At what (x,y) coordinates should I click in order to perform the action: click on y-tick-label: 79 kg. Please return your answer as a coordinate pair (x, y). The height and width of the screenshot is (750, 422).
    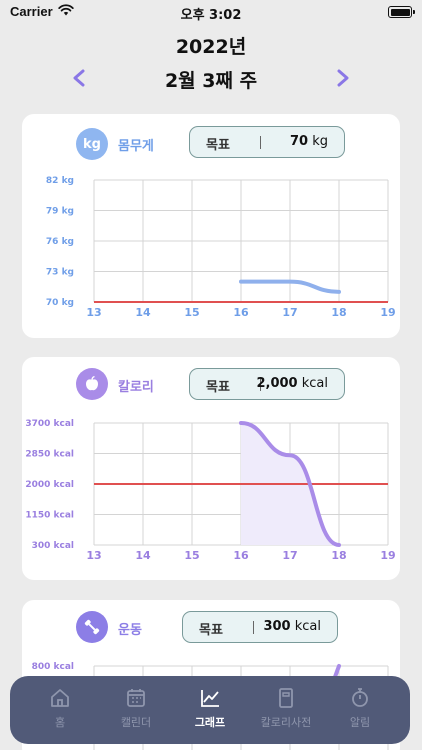
    Looking at the image, I should click on (60, 212).